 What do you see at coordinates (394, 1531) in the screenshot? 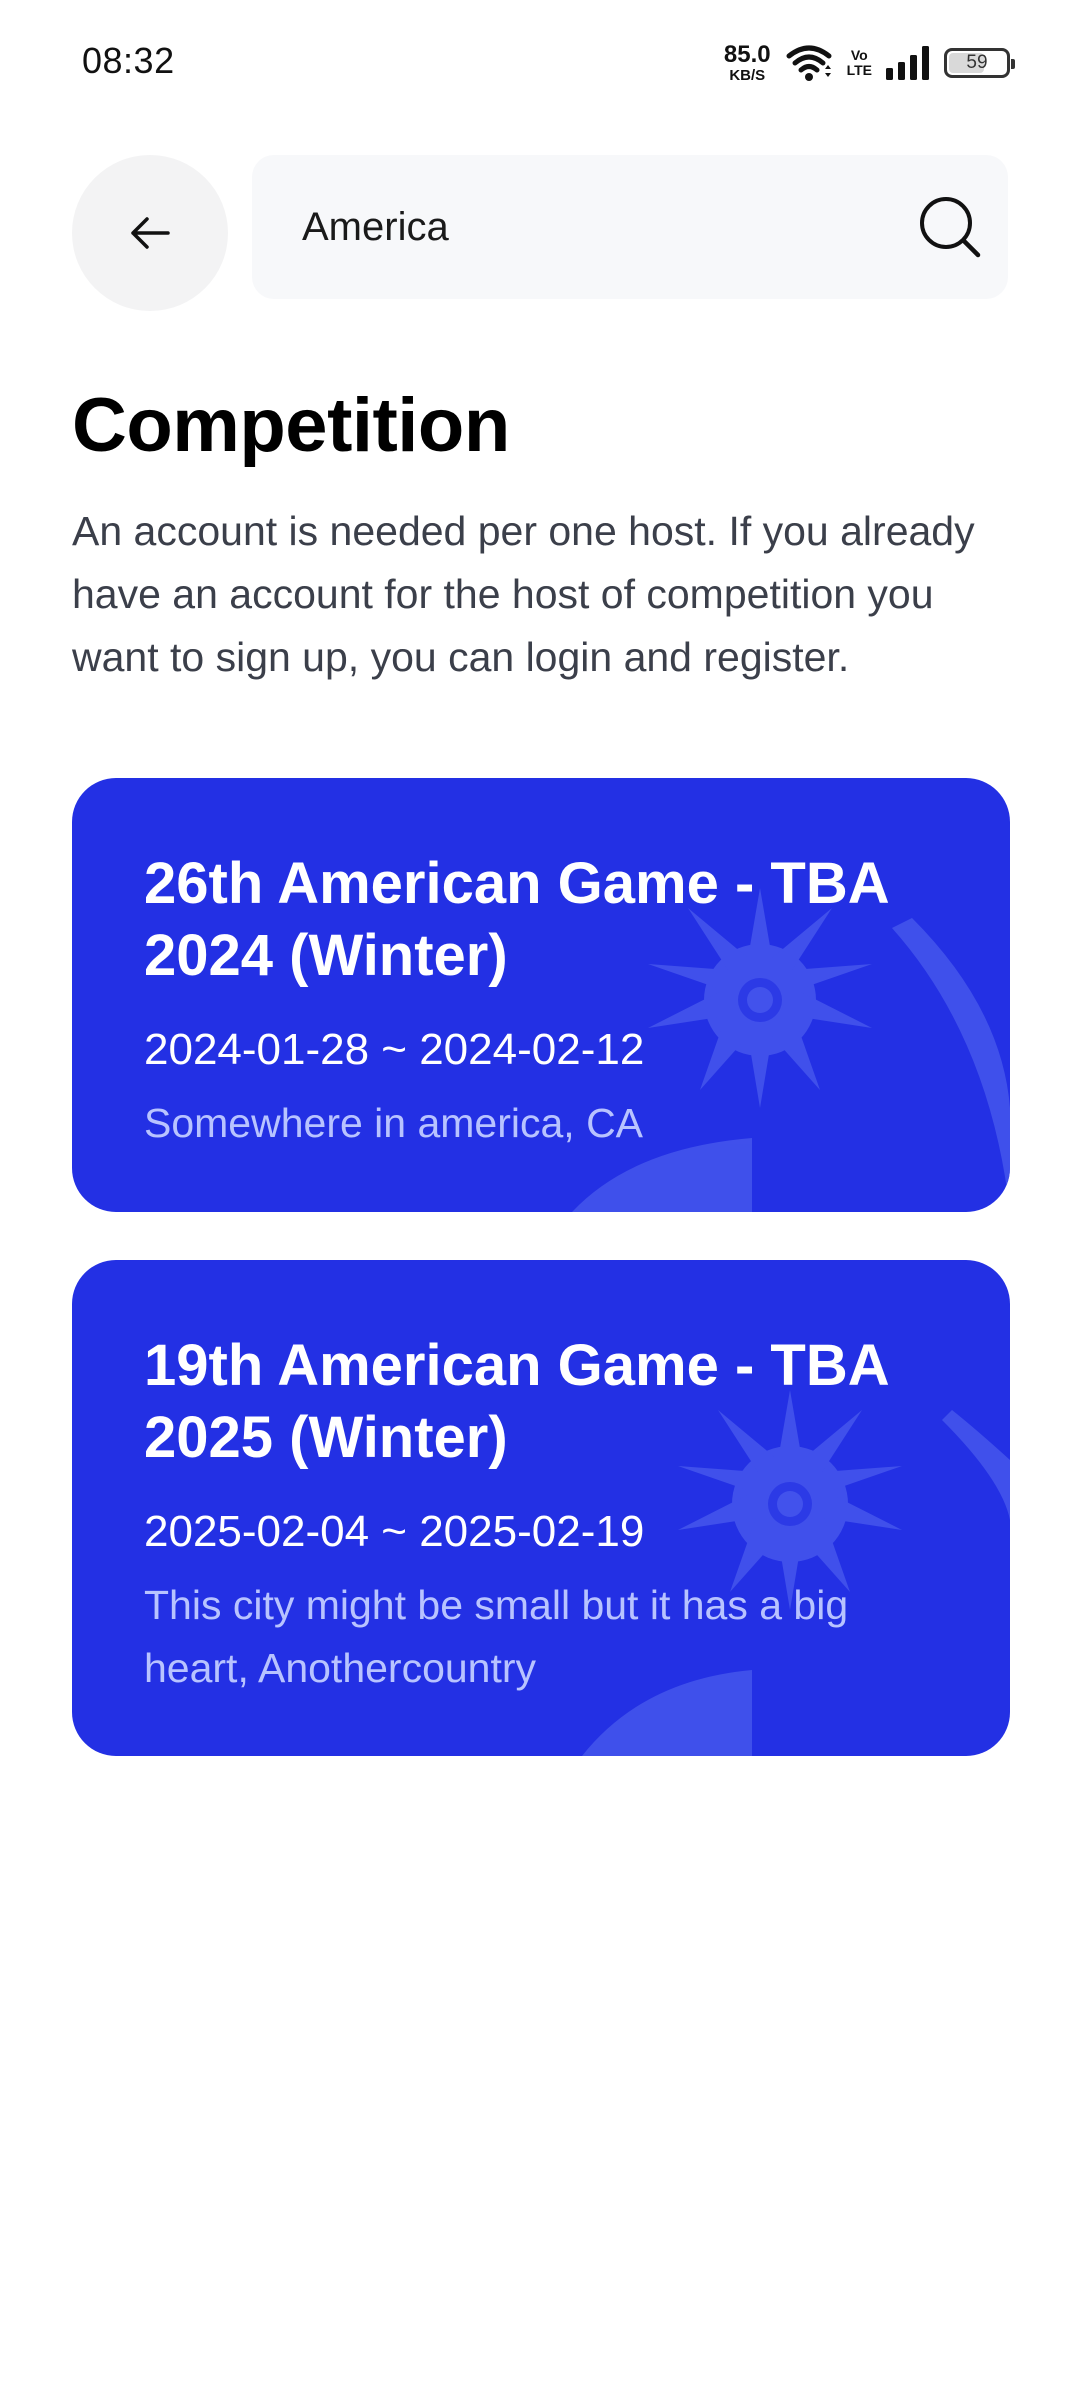
I see `competition-dates: 2025-02-04 ~ 2025-02-19` at bounding box center [394, 1531].